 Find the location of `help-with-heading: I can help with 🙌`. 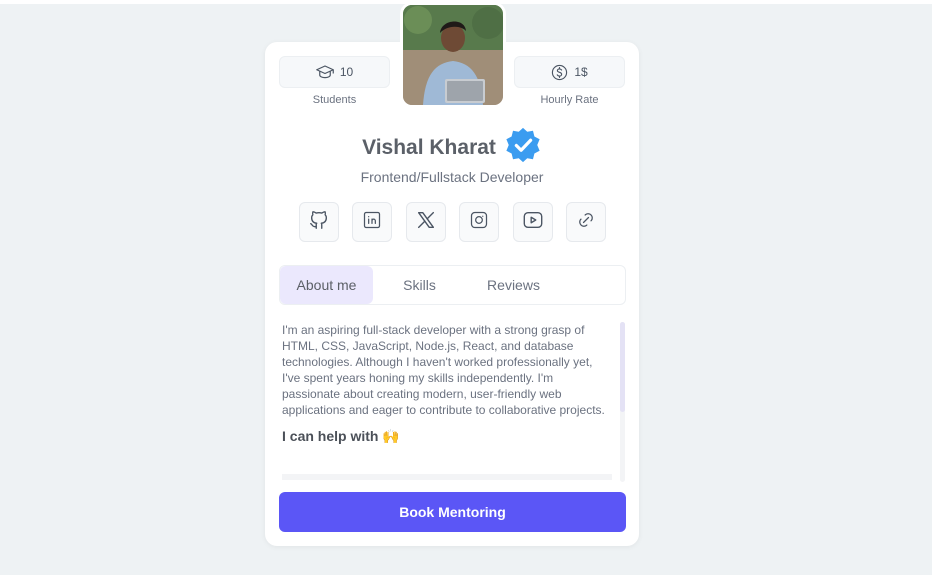

help-with-heading: I can help with 🙌 is located at coordinates (341, 436).